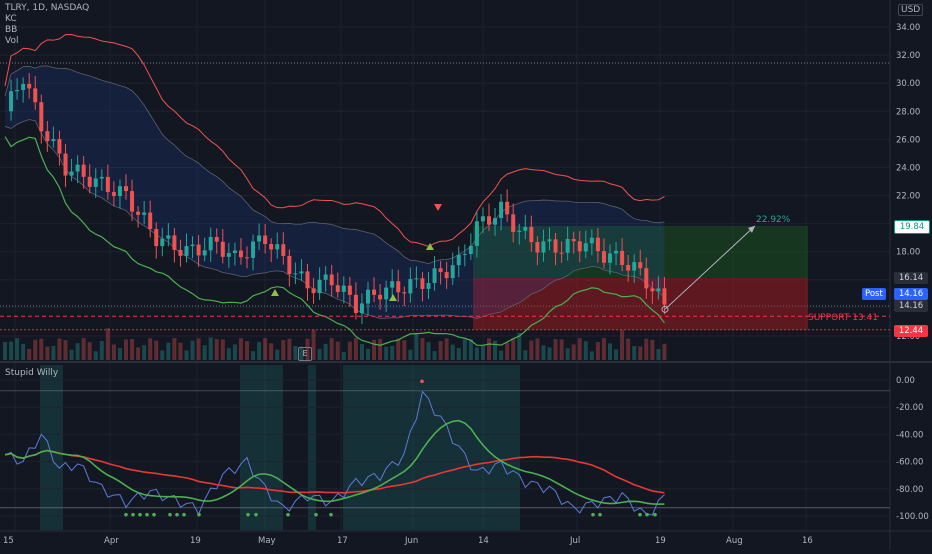  Describe the element at coordinates (47, 19) in the screenshot. I see `legend-item-kc: KC` at that location.